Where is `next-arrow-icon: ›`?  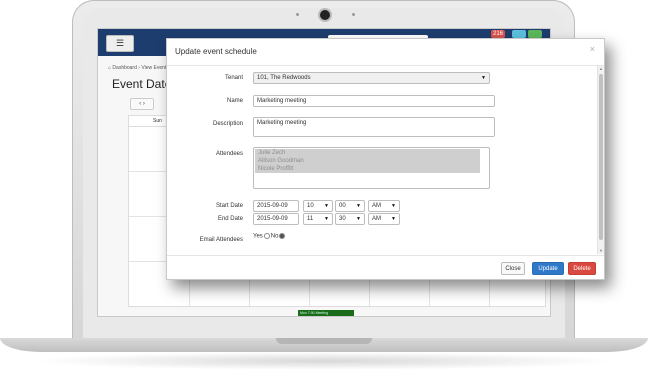
next-arrow-icon: › is located at coordinates (144, 104).